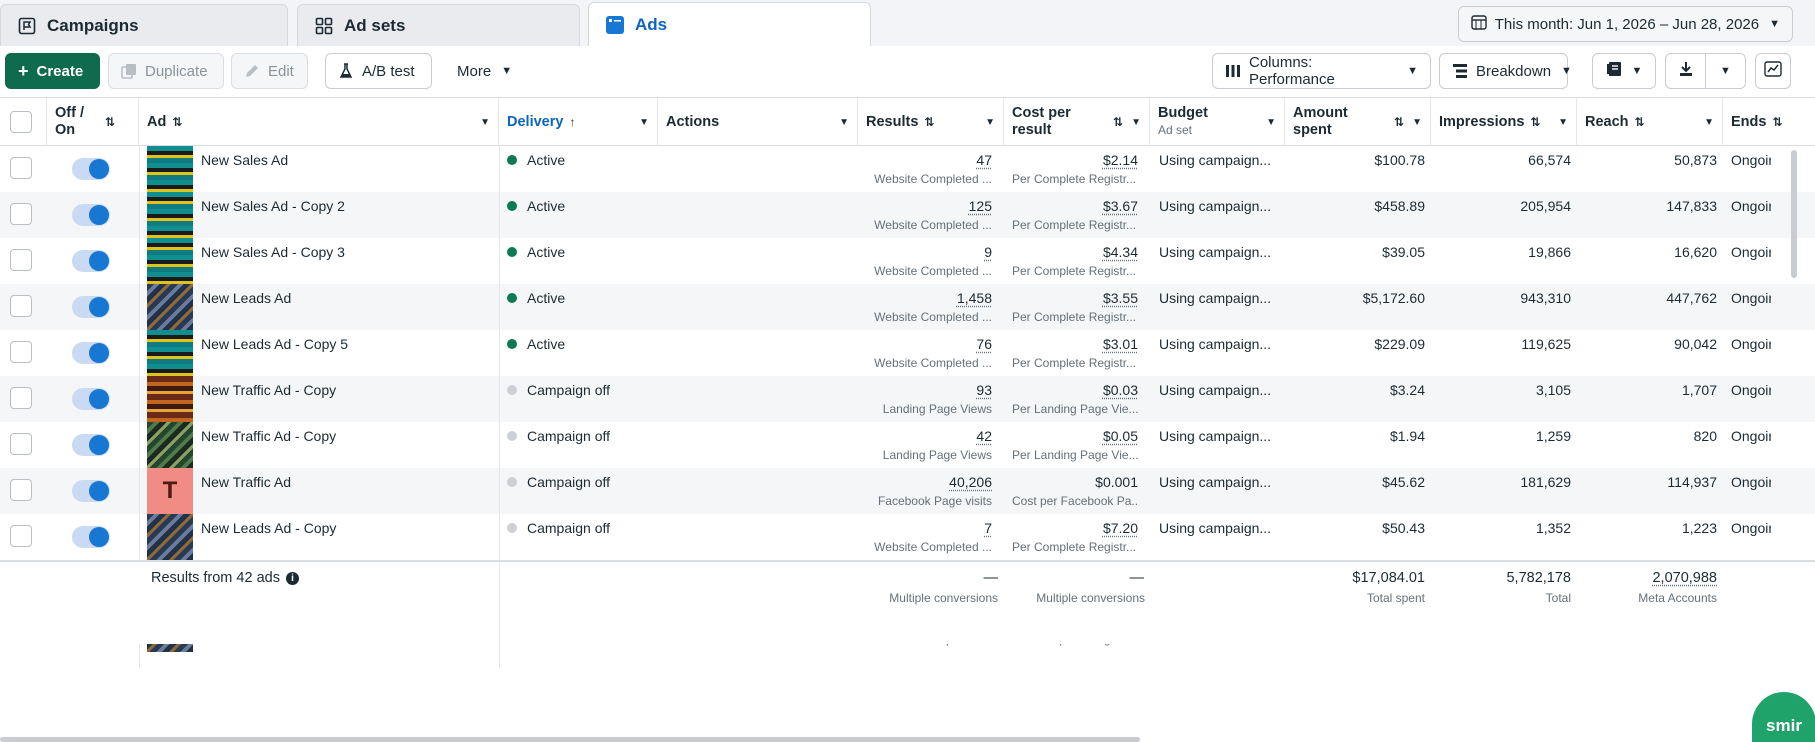 Image resolution: width=1815 pixels, height=742 pixels. I want to click on tab-label: Ad sets, so click(374, 26).